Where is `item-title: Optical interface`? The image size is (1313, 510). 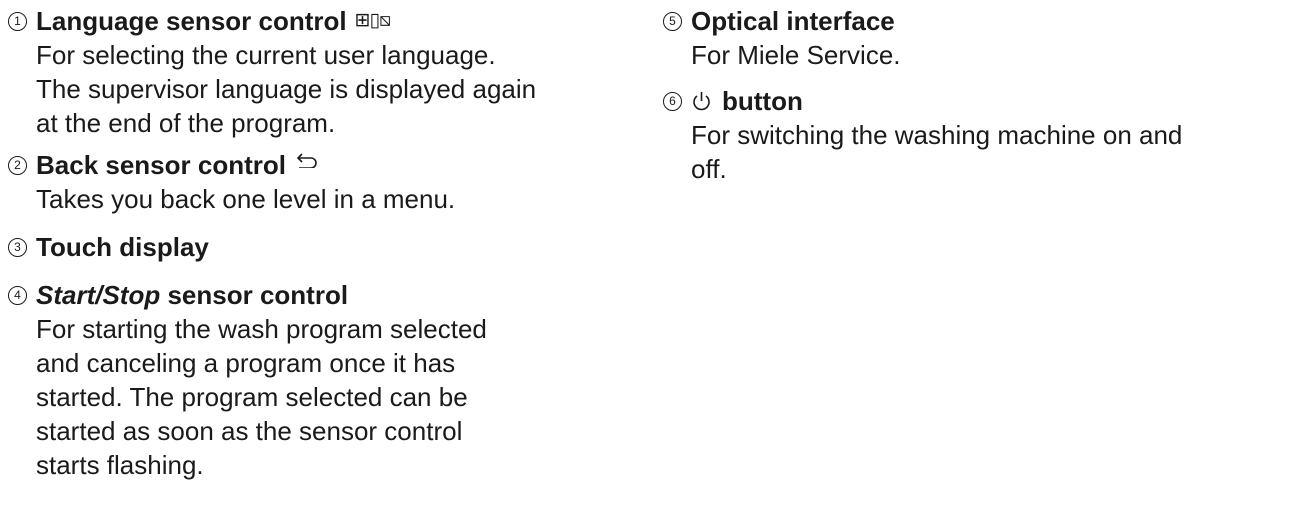 item-title: Optical interface is located at coordinates (793, 21).